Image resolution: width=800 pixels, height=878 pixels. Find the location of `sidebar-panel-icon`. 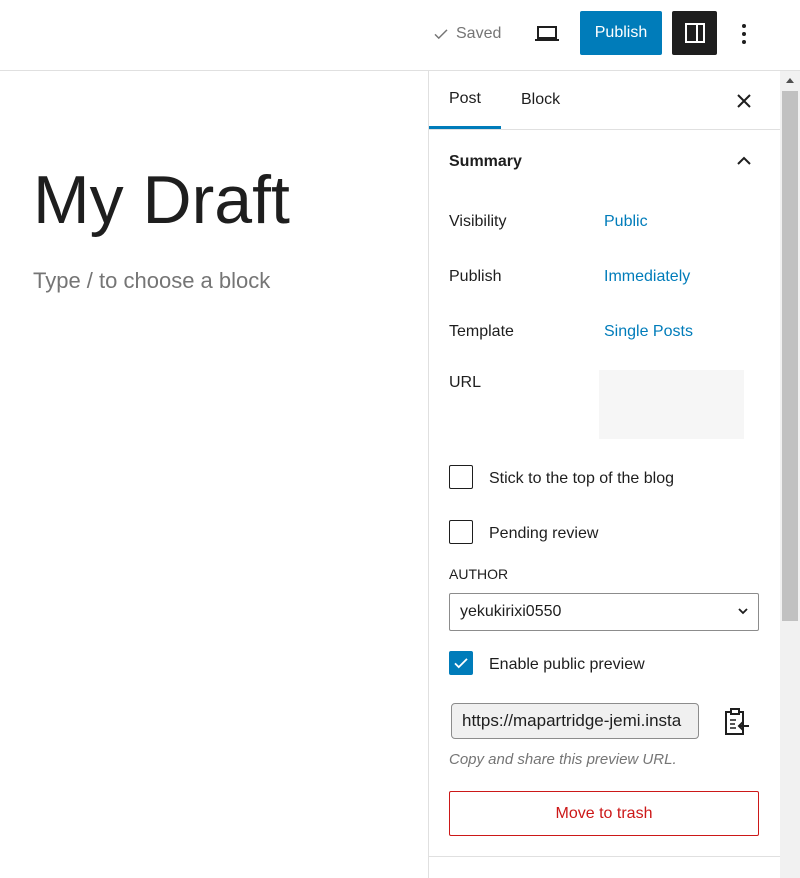

sidebar-panel-icon is located at coordinates (694, 33).